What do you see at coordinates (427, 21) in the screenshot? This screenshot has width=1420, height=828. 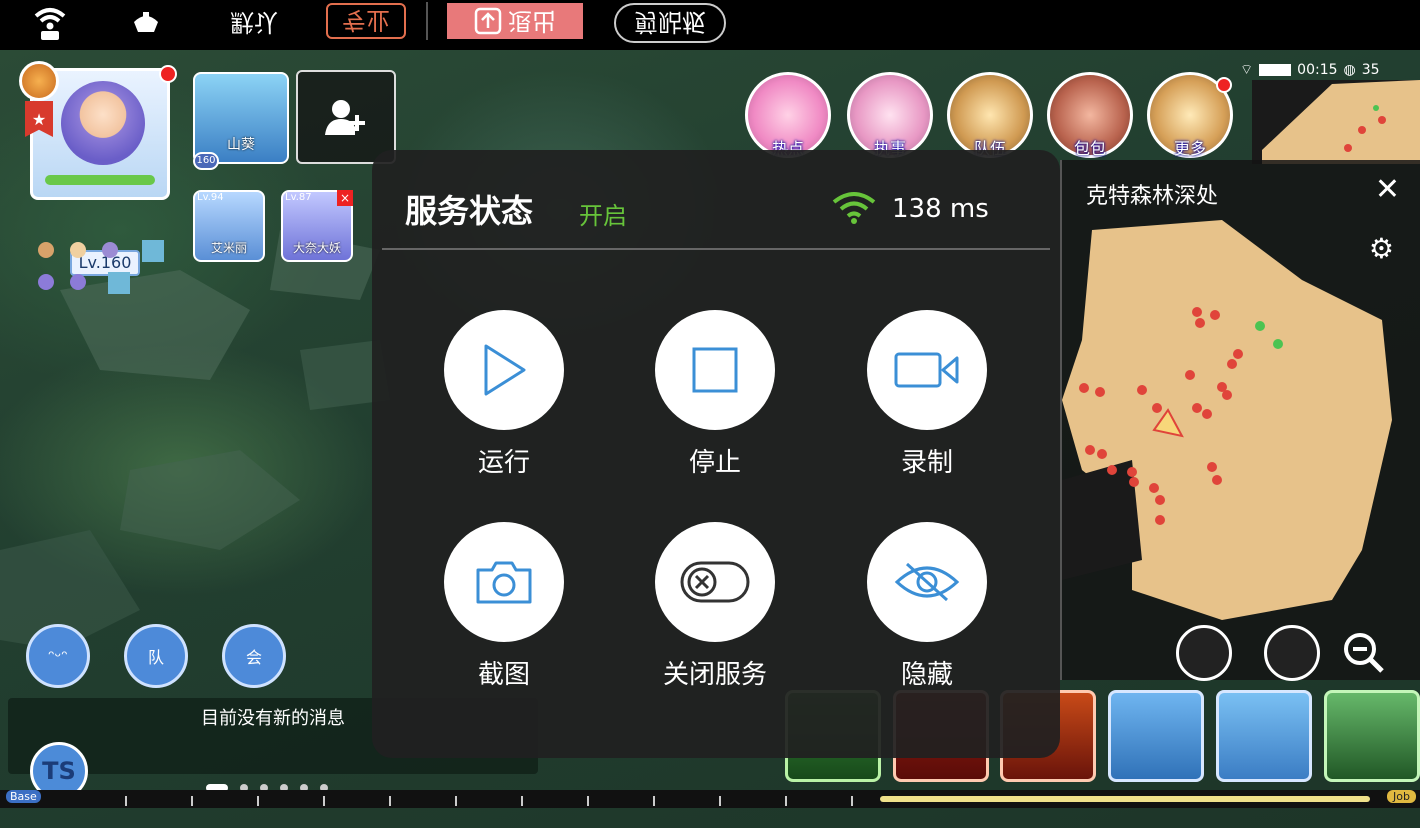 I see `toolbar-divider` at bounding box center [427, 21].